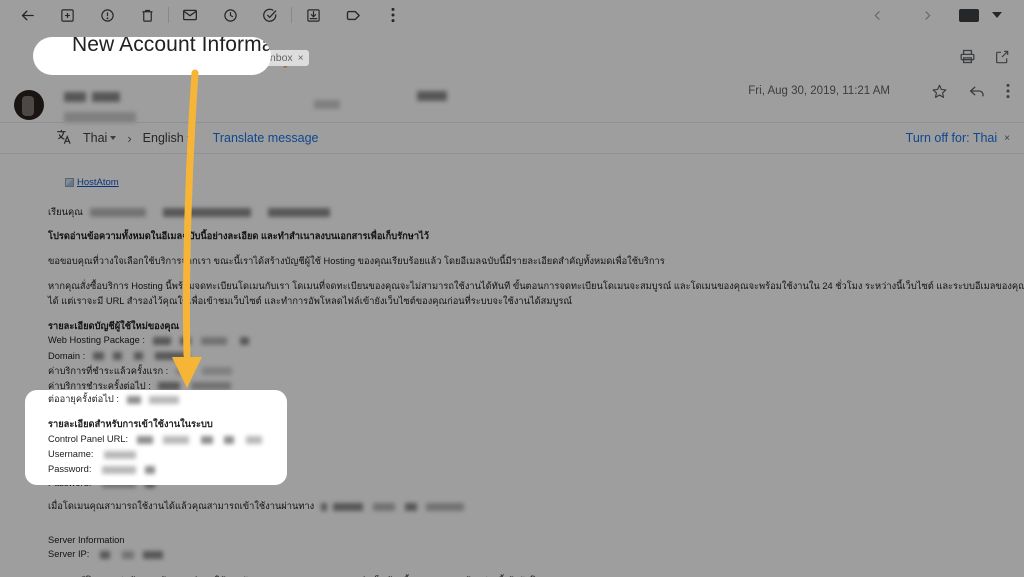 Image resolution: width=1024 pixels, height=577 pixels. I want to click on move-to-inbox-icon, so click(313, 15).